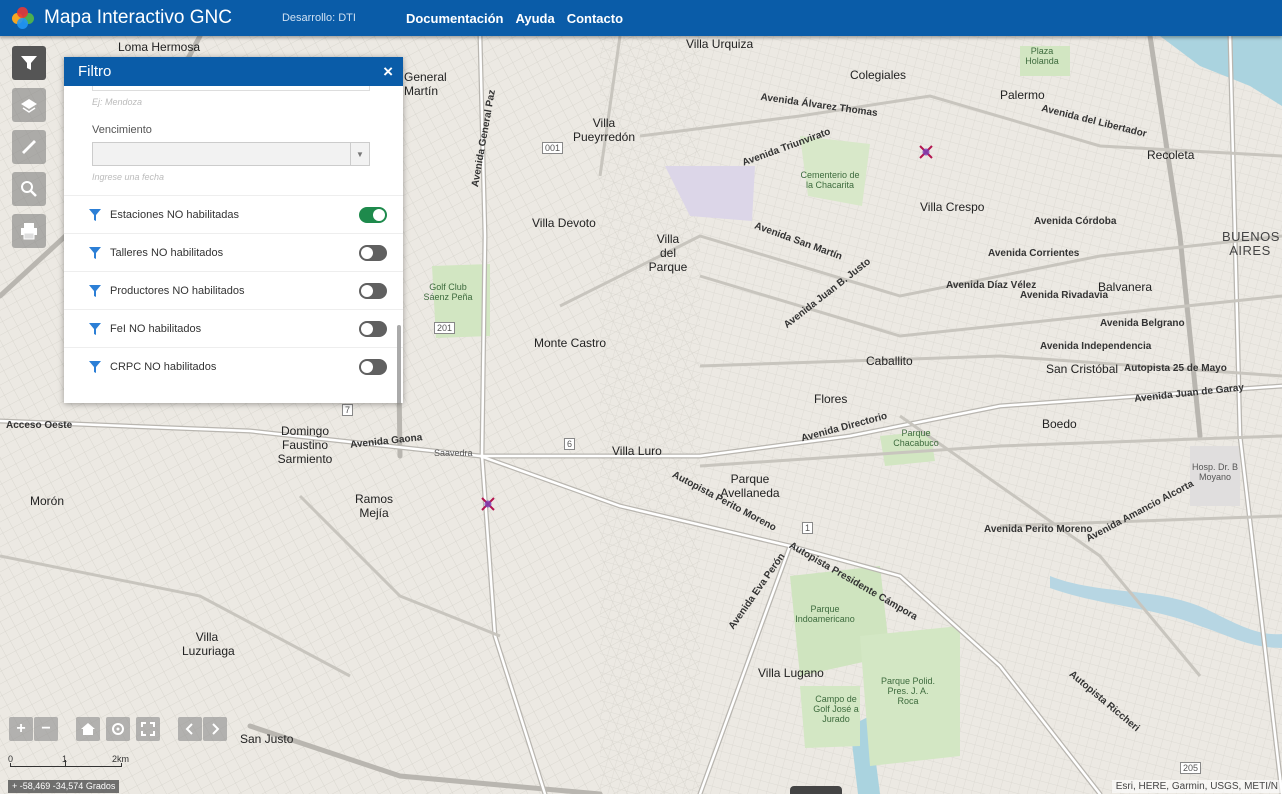 This screenshot has width=1282, height=794. What do you see at coordinates (388, 72) in the screenshot?
I see `close-icon: ×` at bounding box center [388, 72].